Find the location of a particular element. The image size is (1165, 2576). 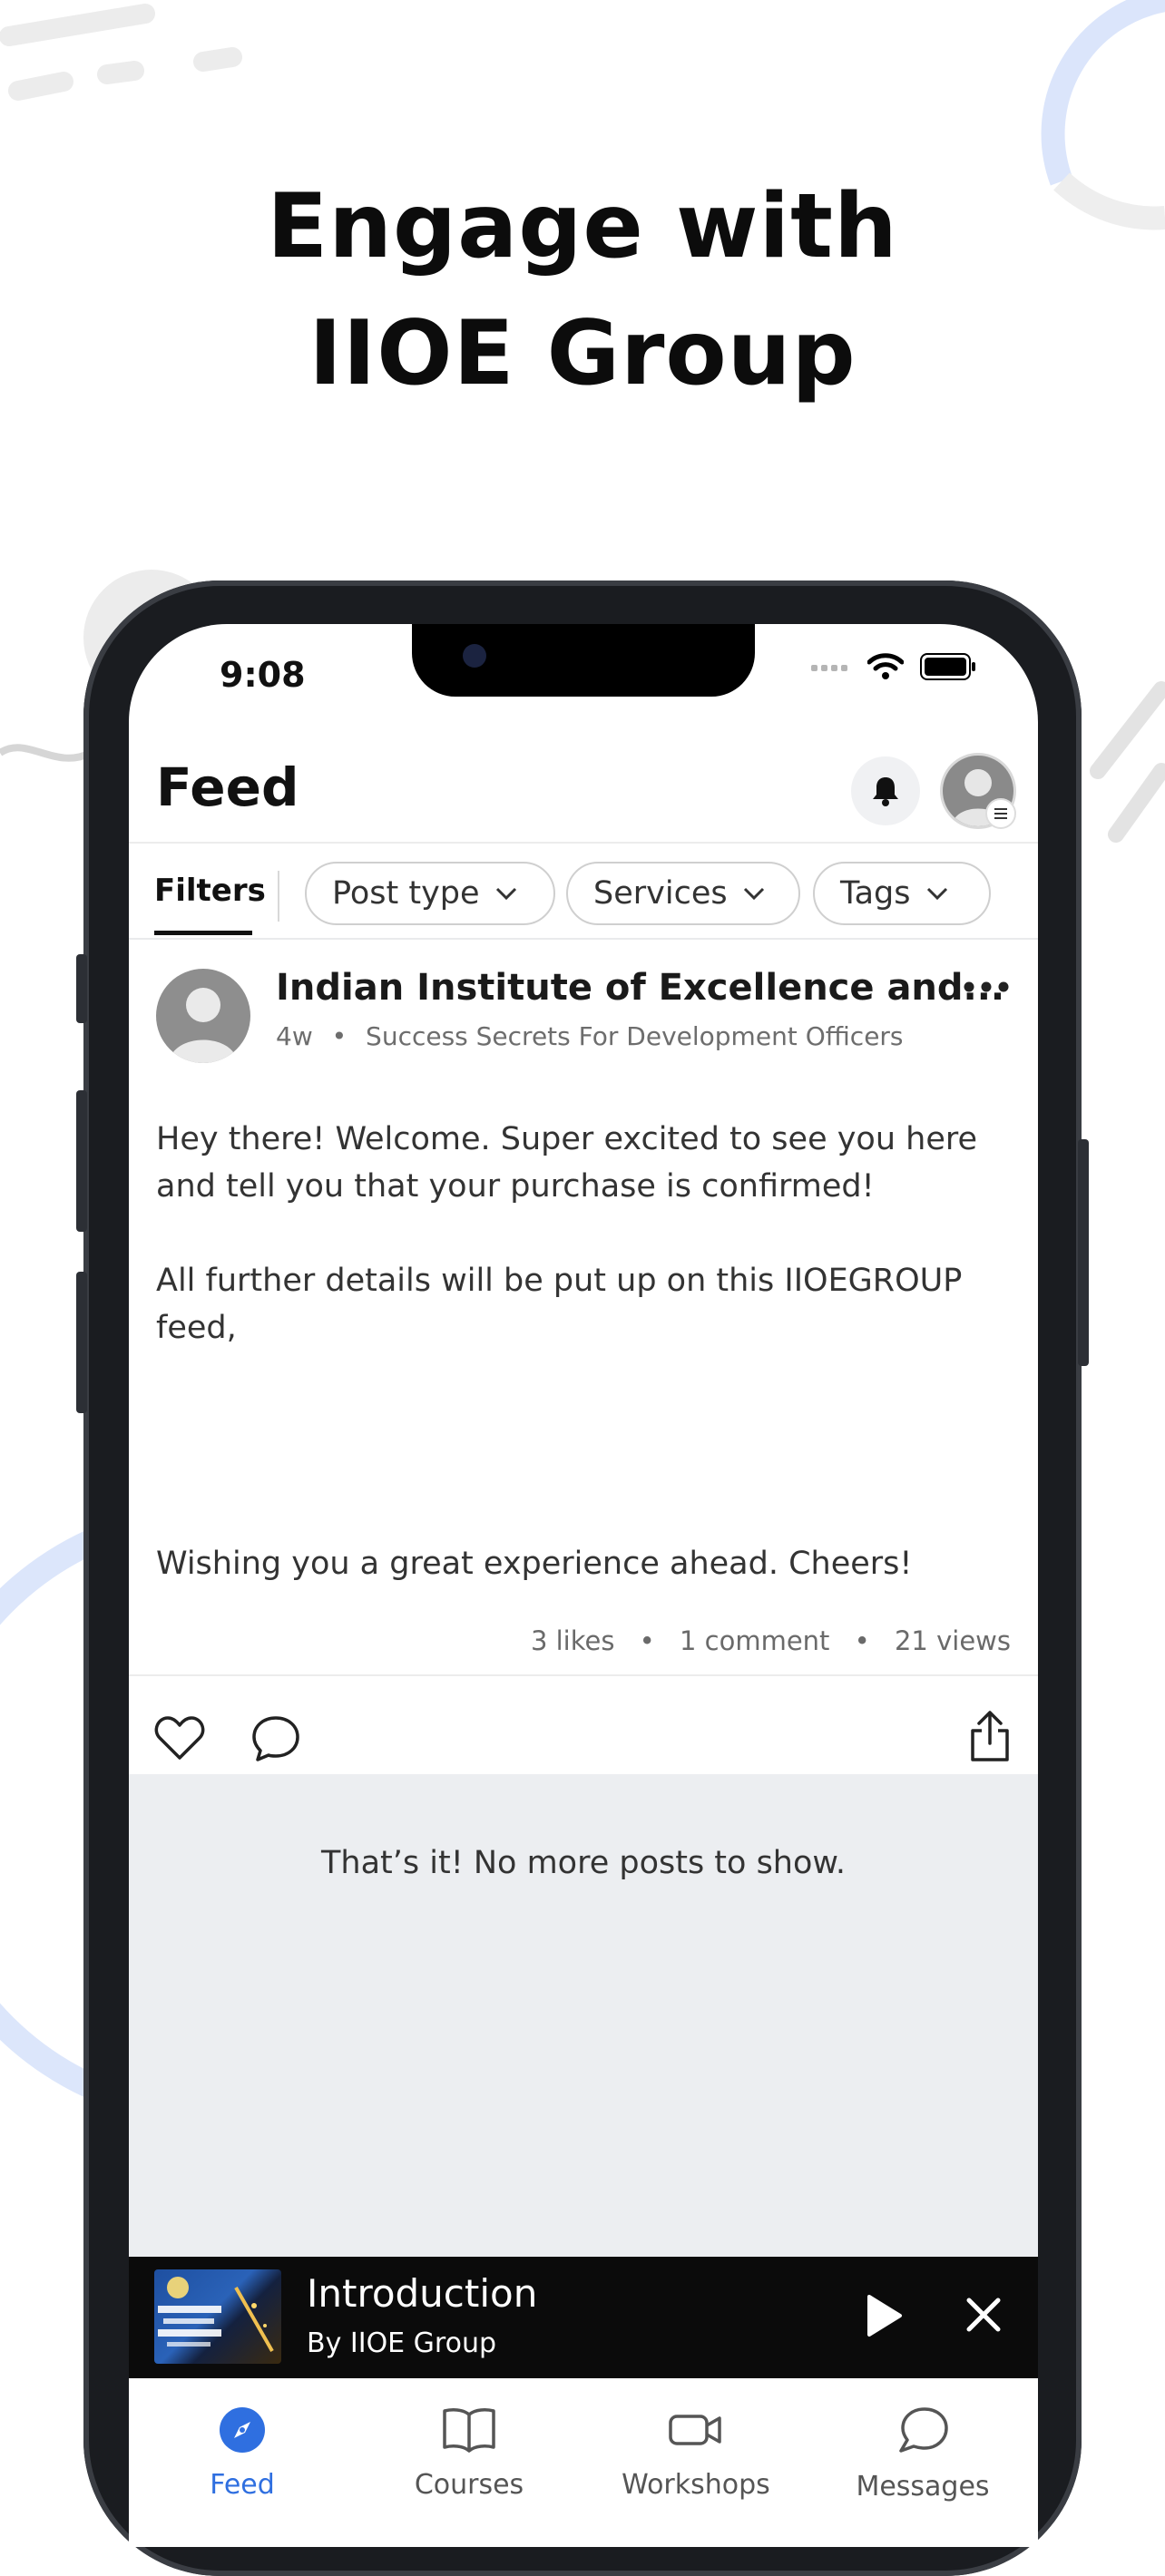

post-options-button is located at coordinates (986, 988).